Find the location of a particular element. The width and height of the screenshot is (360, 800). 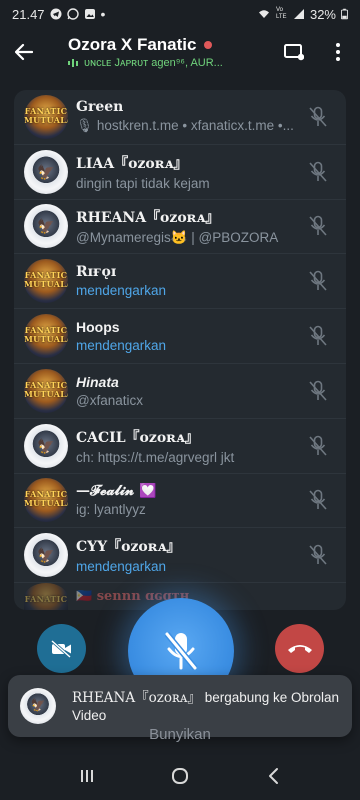

participant-row: 🦅 CYY『ᴏᴢᴏʀᴀ』 mendengarkan is located at coordinates (180, 556).